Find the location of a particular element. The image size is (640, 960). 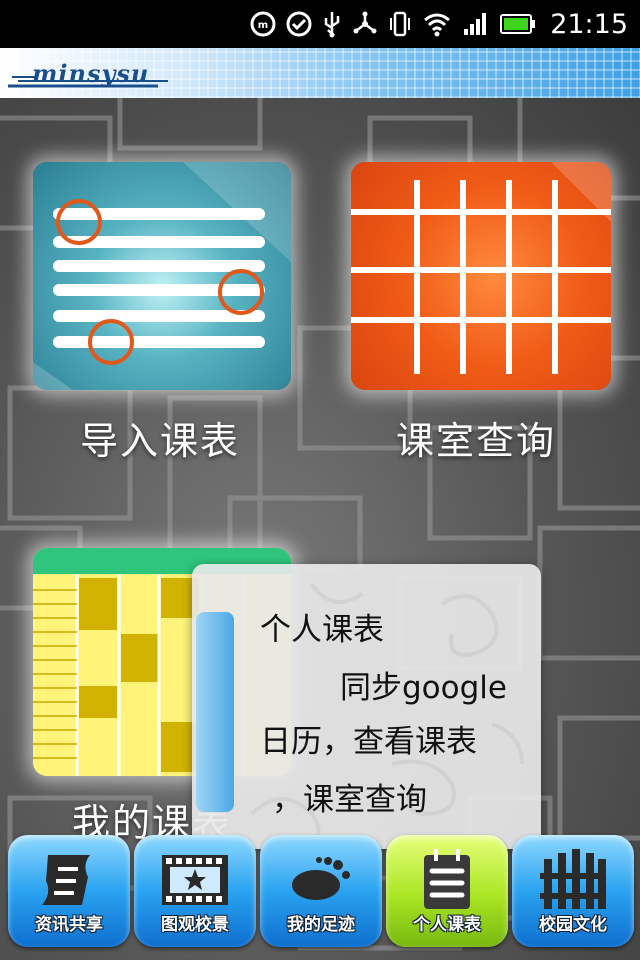

logo-text: minsysu is located at coordinates (91, 73).